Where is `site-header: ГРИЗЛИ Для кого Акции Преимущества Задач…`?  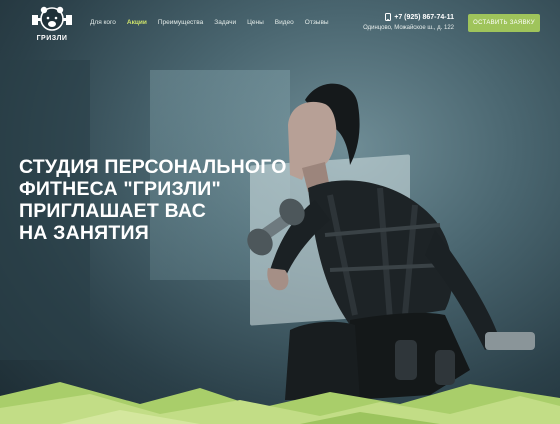
site-header: ГРИЗЛИ Для кого Акции Преимущества Задач… is located at coordinates (280, 24).